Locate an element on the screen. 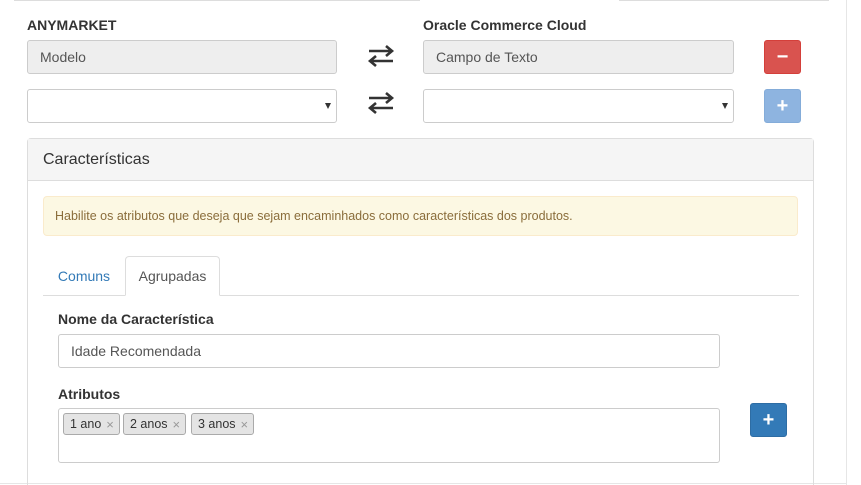  tab-comuns: Comuns is located at coordinates (84, 275).